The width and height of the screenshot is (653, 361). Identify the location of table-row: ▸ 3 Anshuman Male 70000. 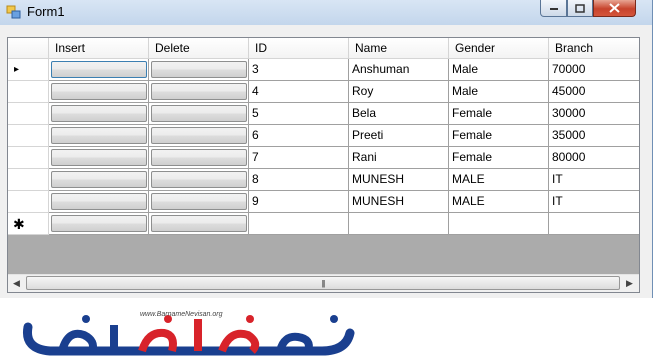
(323, 70).